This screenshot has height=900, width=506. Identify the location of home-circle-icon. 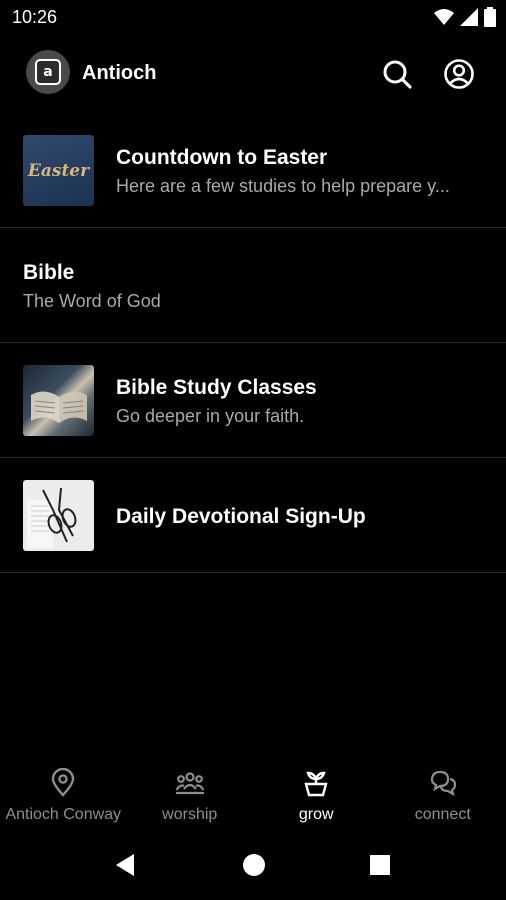
(254, 865).